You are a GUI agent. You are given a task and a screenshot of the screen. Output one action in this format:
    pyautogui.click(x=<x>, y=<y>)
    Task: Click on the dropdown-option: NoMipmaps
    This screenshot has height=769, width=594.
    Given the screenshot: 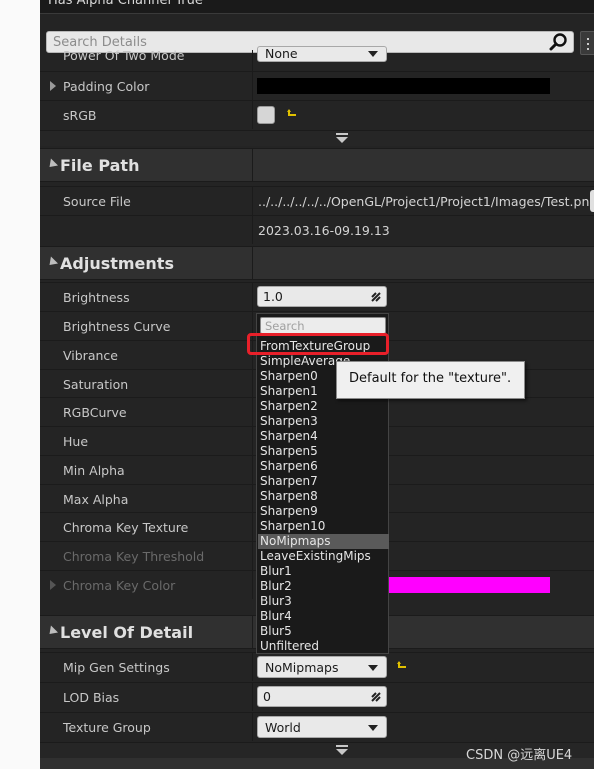 What is the action you would take?
    pyautogui.click(x=323, y=541)
    